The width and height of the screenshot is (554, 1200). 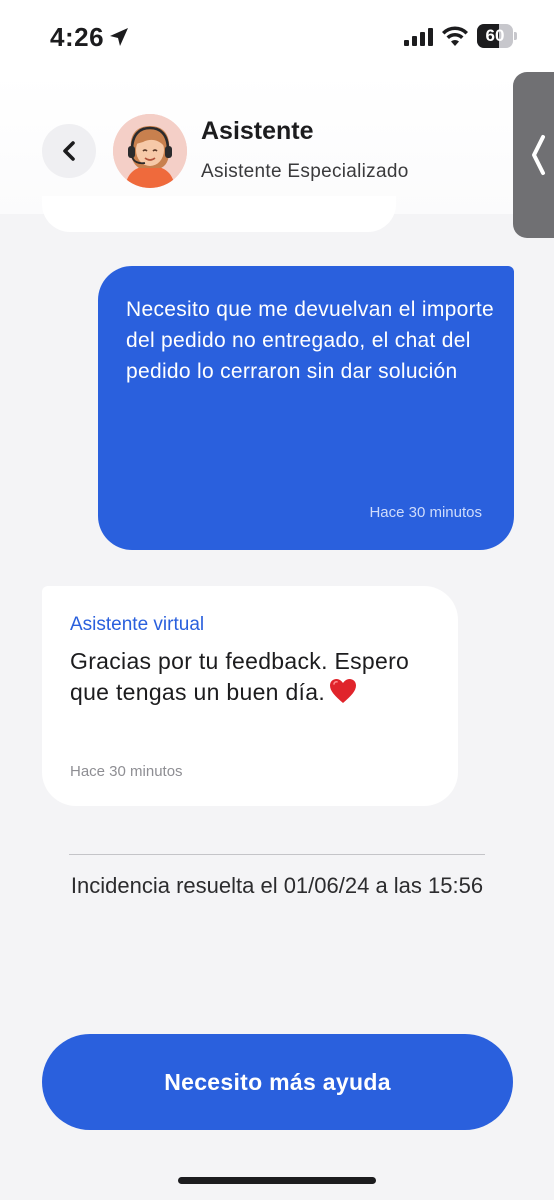 I want to click on status-bar: 4:26 60, so click(x=277, y=36).